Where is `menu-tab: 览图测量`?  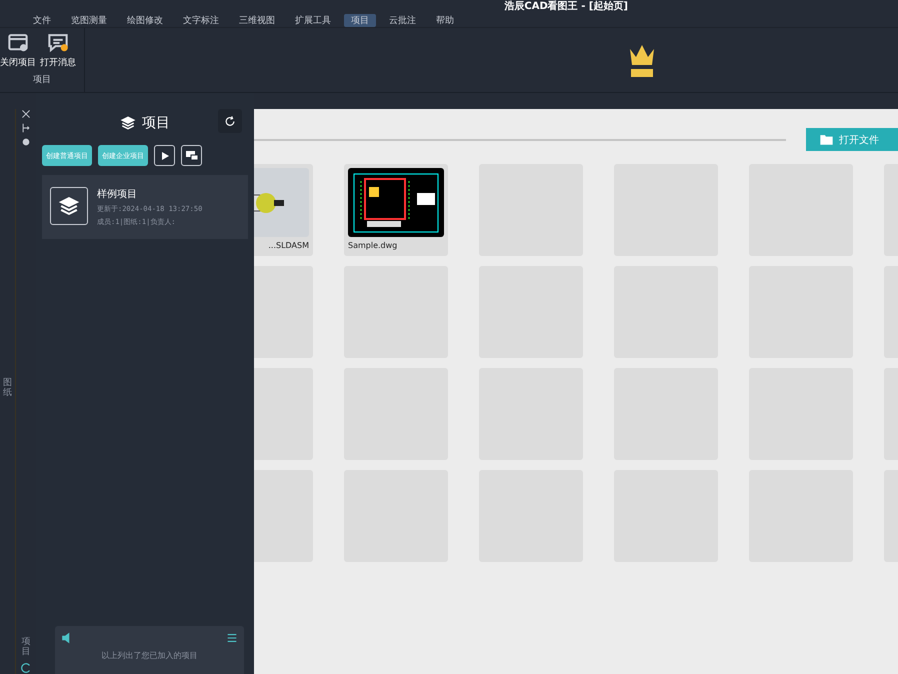 menu-tab: 览图测量 is located at coordinates (89, 20).